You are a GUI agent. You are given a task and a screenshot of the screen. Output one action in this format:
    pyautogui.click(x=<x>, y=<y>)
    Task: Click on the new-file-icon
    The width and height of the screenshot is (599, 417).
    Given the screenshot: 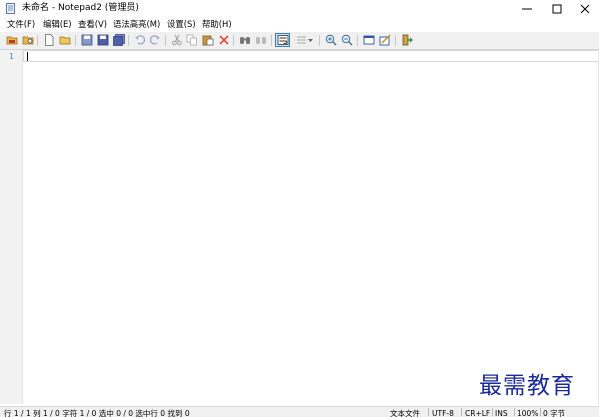 What is the action you would take?
    pyautogui.click(x=49, y=40)
    